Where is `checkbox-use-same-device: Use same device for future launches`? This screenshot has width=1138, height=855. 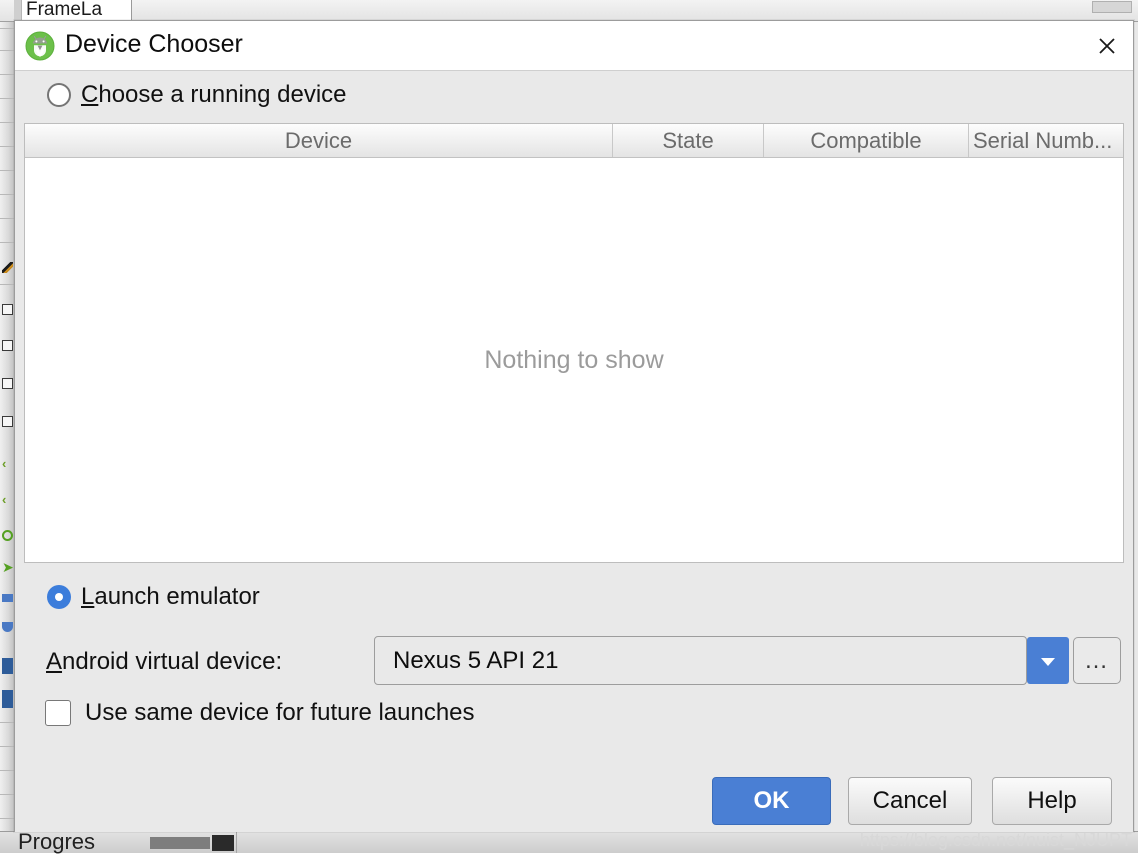 checkbox-use-same-device: Use same device for future launches is located at coordinates (260, 713).